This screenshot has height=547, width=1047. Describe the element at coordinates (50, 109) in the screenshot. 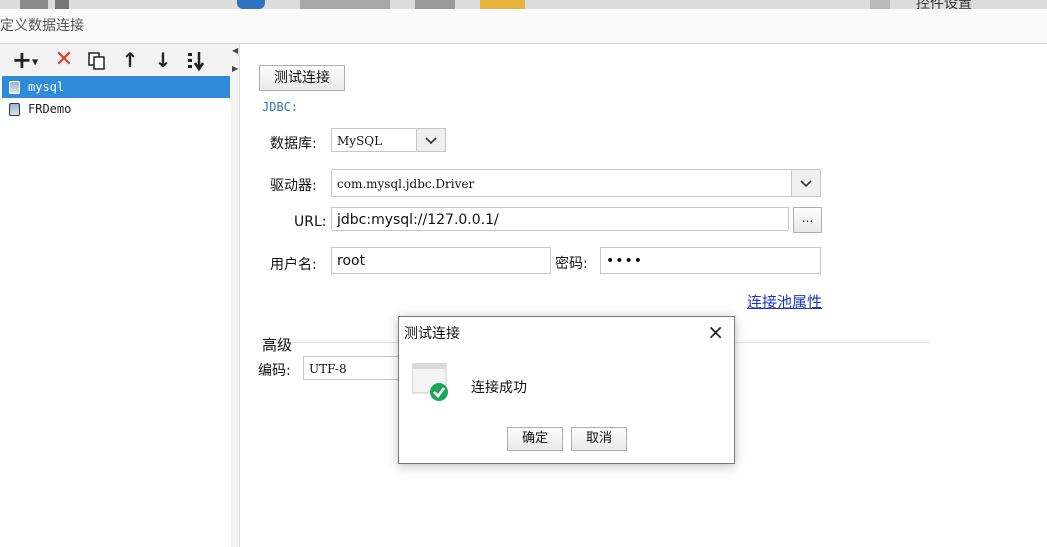

I see `connection-name: FRDemo` at that location.